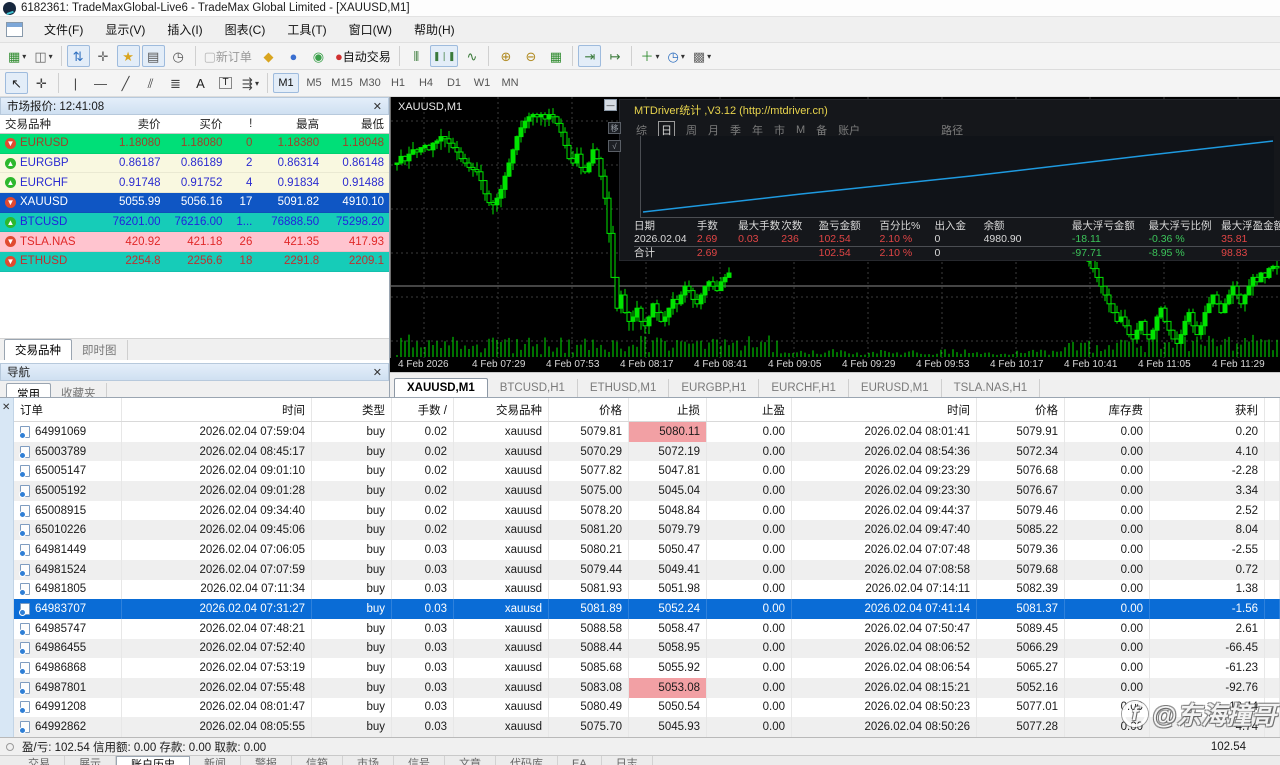  What do you see at coordinates (200, 83) in the screenshot?
I see `text-tool: A` at bounding box center [200, 83].